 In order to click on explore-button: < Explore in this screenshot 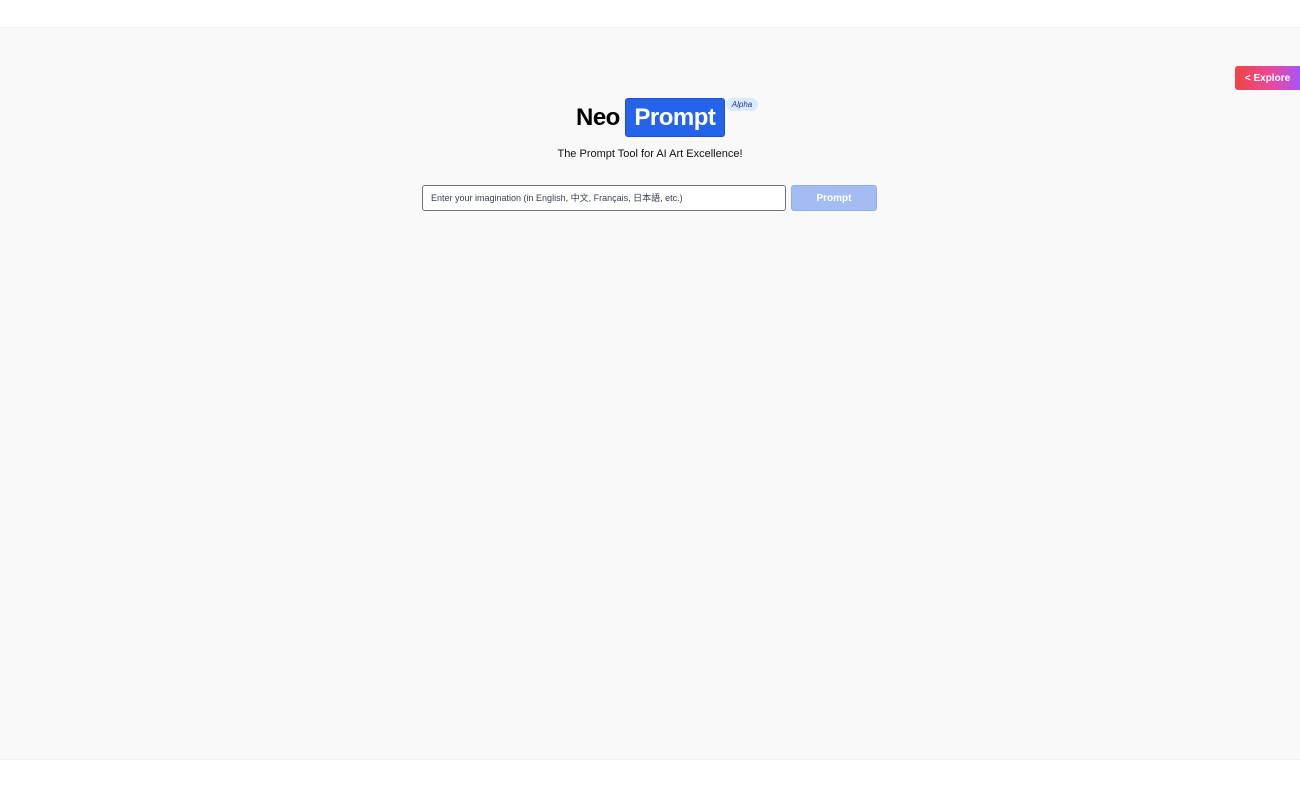, I will do `click(1267, 78)`.